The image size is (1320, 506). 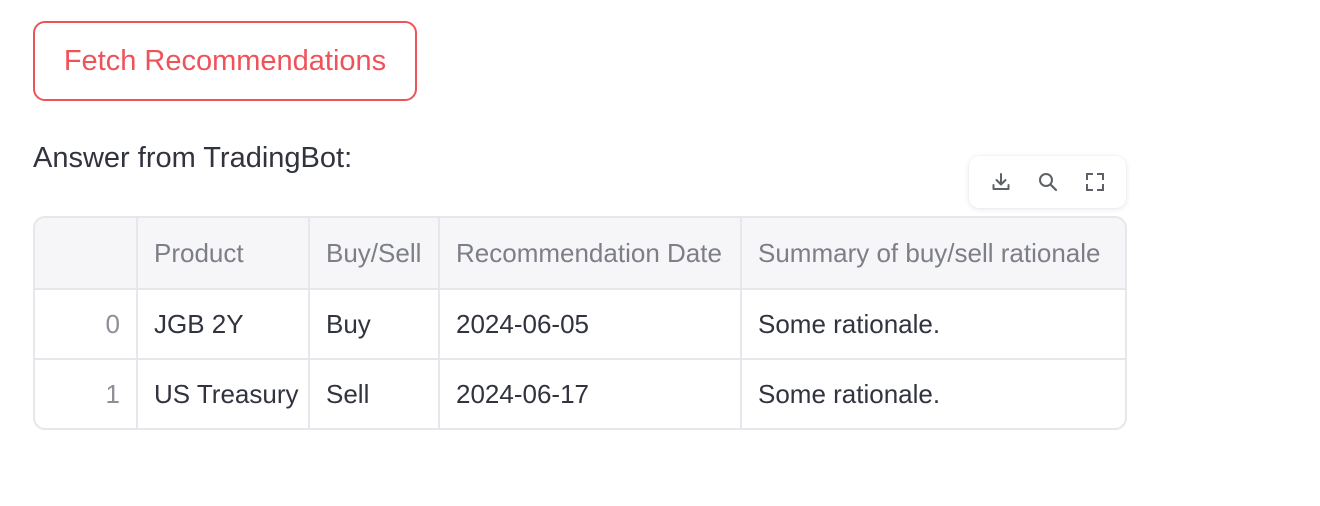 What do you see at coordinates (223, 393) in the screenshot?
I see `cell-product: US Treasury` at bounding box center [223, 393].